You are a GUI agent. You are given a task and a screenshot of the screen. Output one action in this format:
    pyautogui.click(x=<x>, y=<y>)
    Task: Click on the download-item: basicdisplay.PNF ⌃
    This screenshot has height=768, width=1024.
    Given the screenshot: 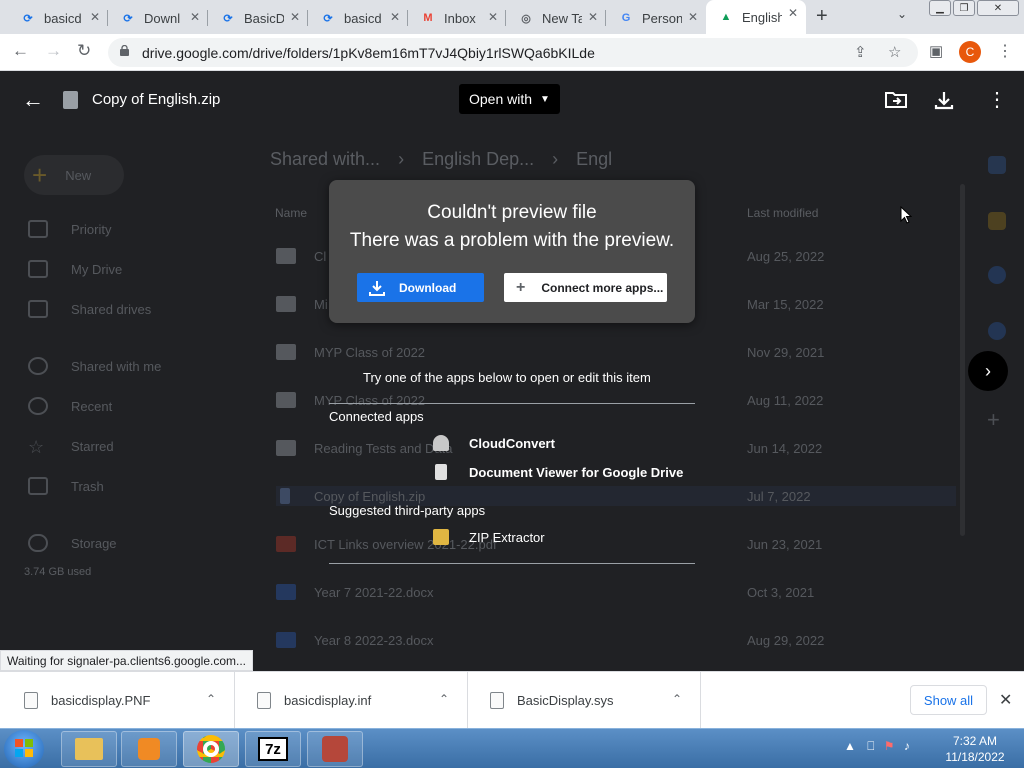 What is the action you would take?
    pyautogui.click(x=118, y=700)
    